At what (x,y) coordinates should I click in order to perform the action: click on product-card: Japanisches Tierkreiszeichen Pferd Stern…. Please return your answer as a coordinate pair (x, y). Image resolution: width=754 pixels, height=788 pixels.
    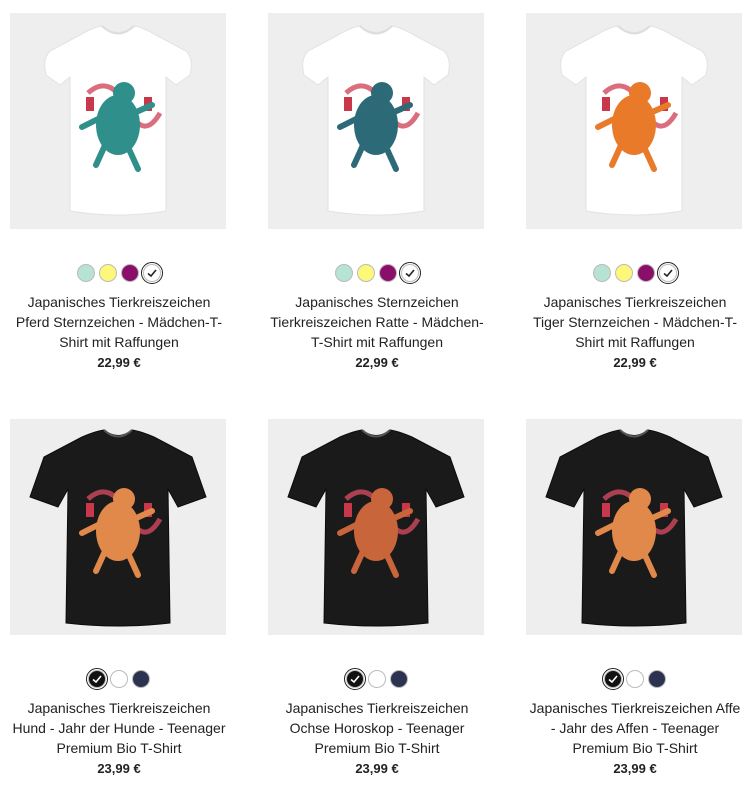
    Looking at the image, I should click on (119, 192).